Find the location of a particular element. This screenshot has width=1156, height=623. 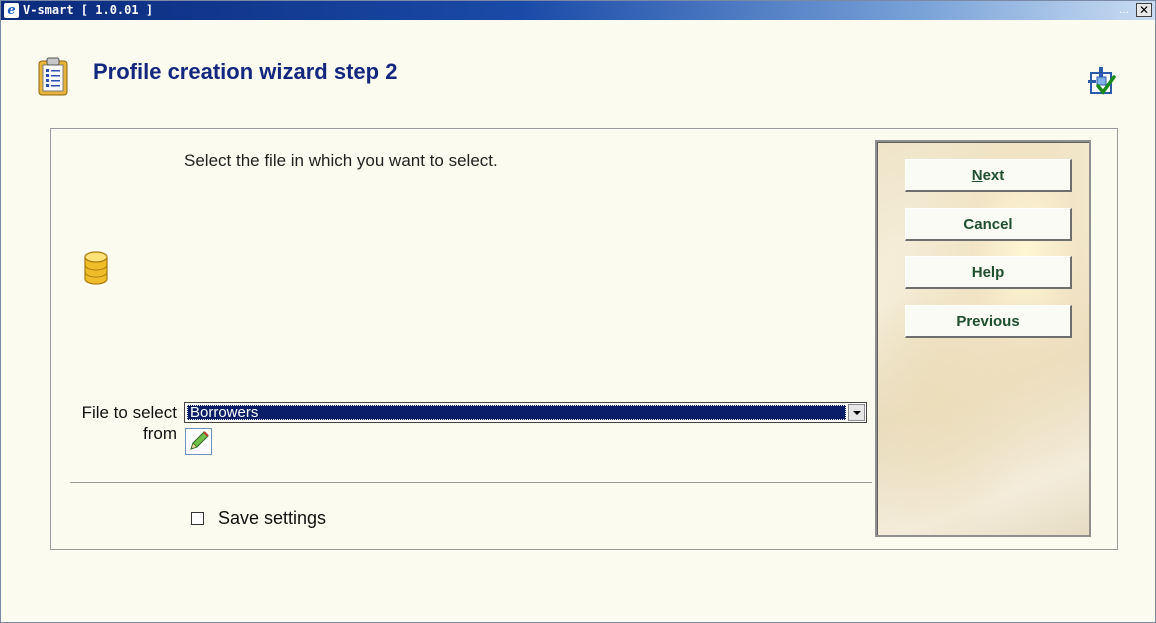

button-panel is located at coordinates (983, 338).